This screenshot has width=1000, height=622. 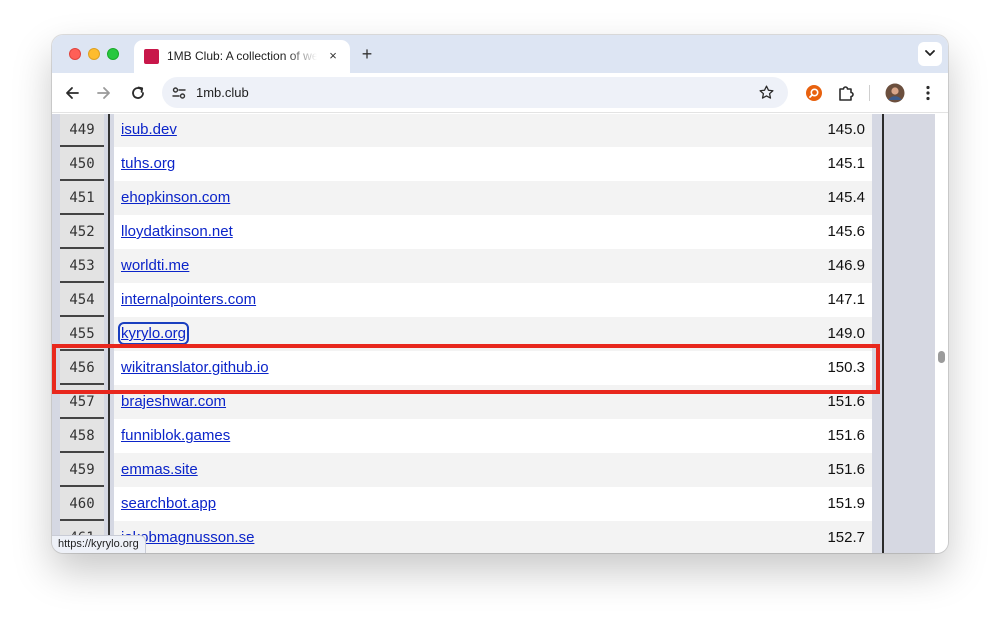 I want to click on toolbar: 1mb.club, so click(x=500, y=93).